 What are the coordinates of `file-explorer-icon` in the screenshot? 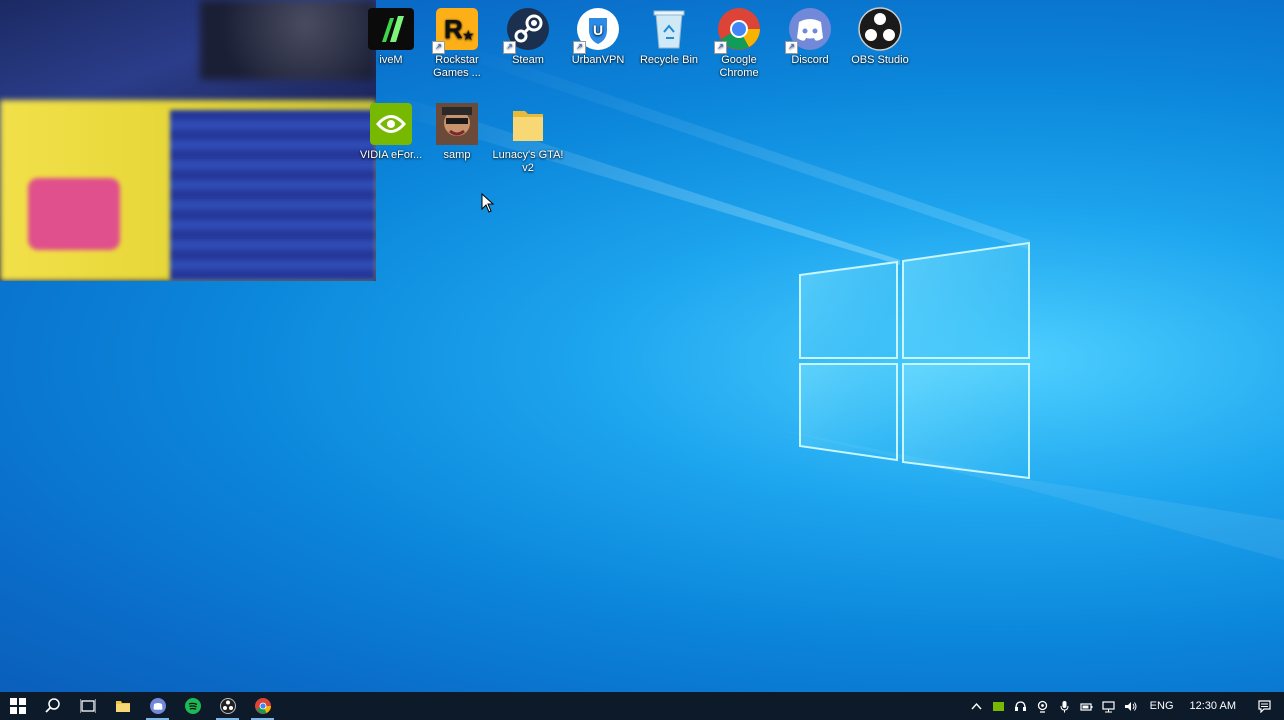 It's located at (122, 706).